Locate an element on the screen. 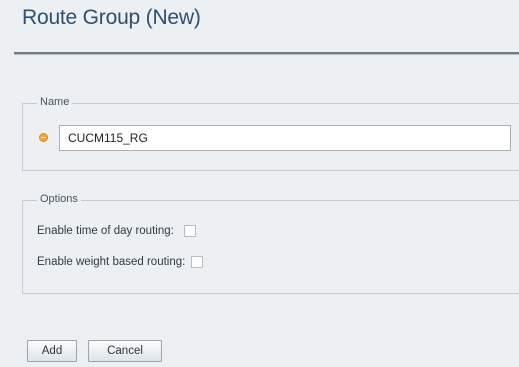 This screenshot has height=367, width=519. time-of-day-routing-row: Enable time of day routing: is located at coordinates (116, 231).